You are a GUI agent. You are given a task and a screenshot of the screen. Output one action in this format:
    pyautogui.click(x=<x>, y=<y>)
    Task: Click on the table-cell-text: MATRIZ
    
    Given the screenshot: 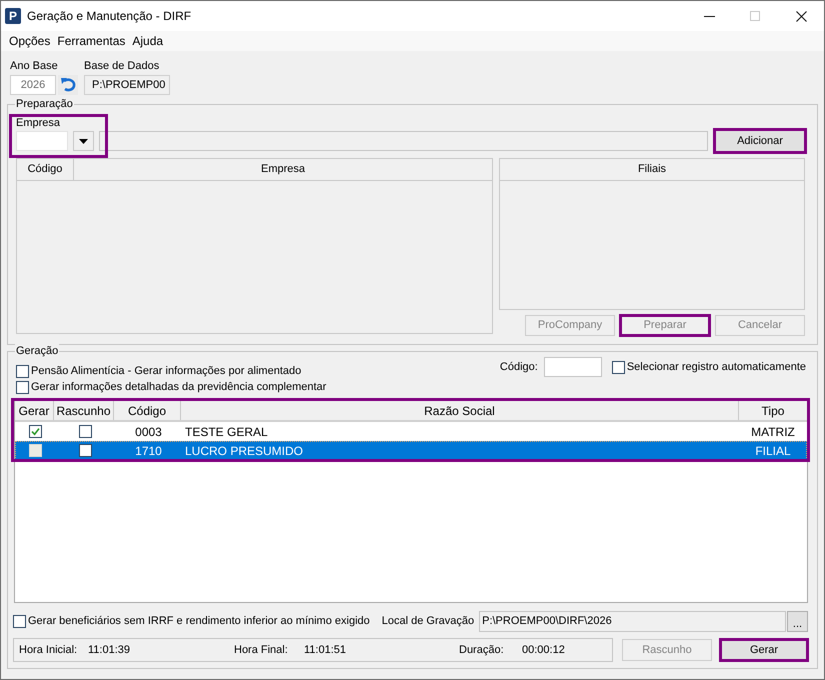 What is the action you would take?
    pyautogui.click(x=773, y=432)
    